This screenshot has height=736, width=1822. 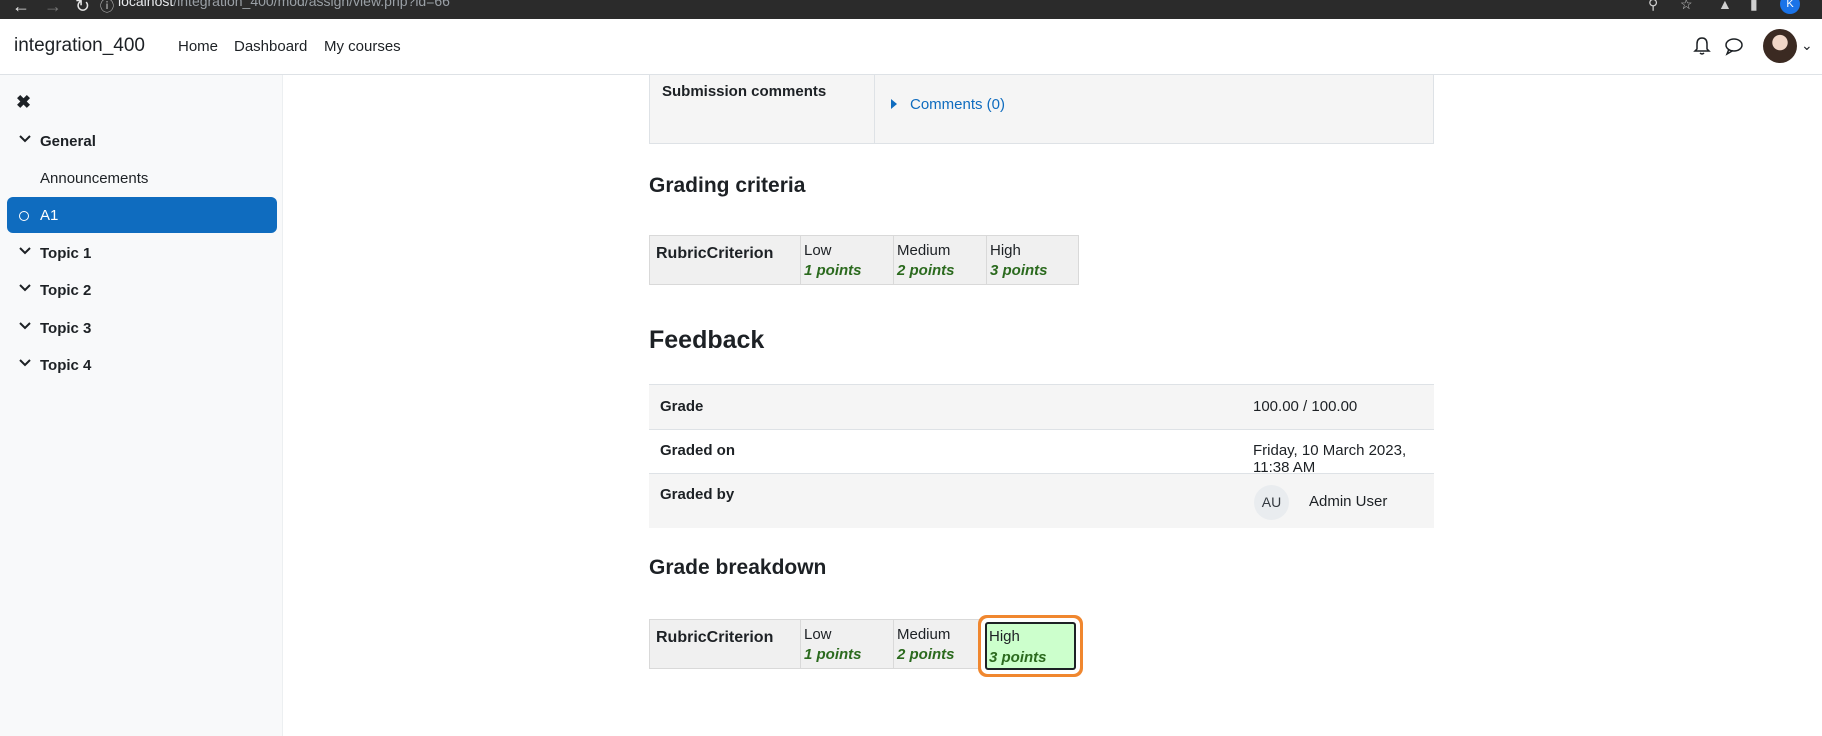 What do you see at coordinates (142, 290) in the screenshot?
I see `sidebar-section-topic-2: Topic 2` at bounding box center [142, 290].